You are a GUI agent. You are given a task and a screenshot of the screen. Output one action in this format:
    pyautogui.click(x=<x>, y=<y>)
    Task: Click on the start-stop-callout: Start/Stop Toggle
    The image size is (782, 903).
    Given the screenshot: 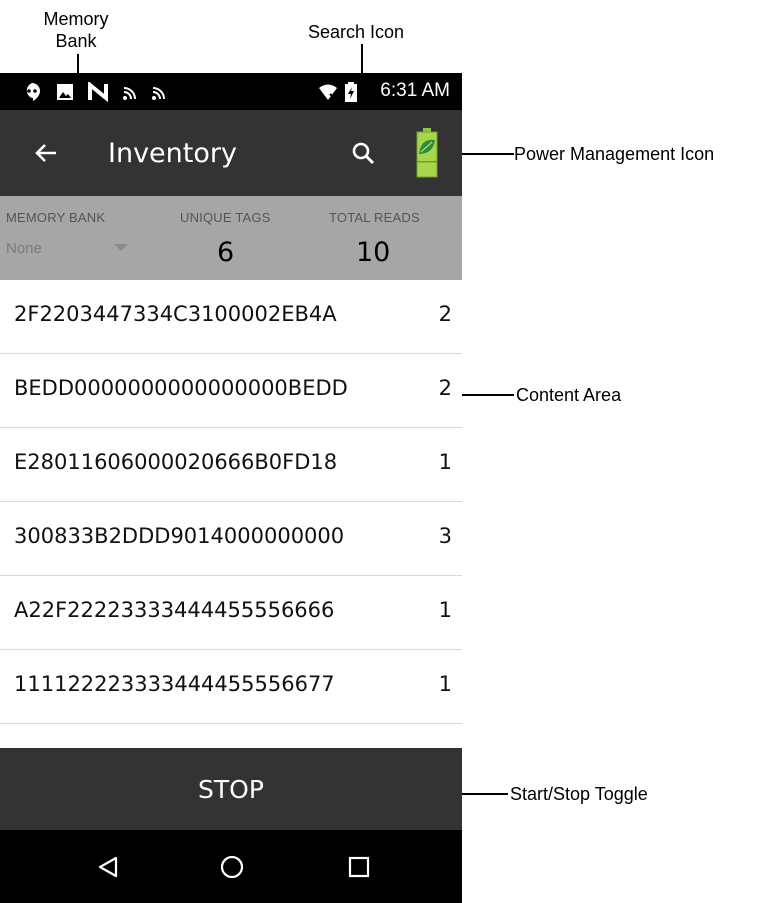 What is the action you would take?
    pyautogui.click(x=579, y=794)
    